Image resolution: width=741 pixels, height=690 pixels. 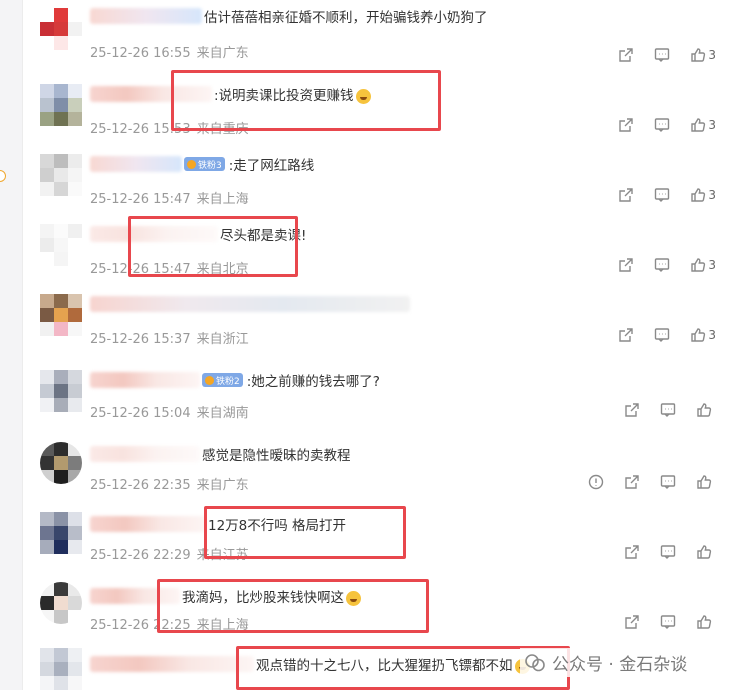 What do you see at coordinates (140, 339) in the screenshot?
I see `comment-date: 25-12-26 15:37` at bounding box center [140, 339].